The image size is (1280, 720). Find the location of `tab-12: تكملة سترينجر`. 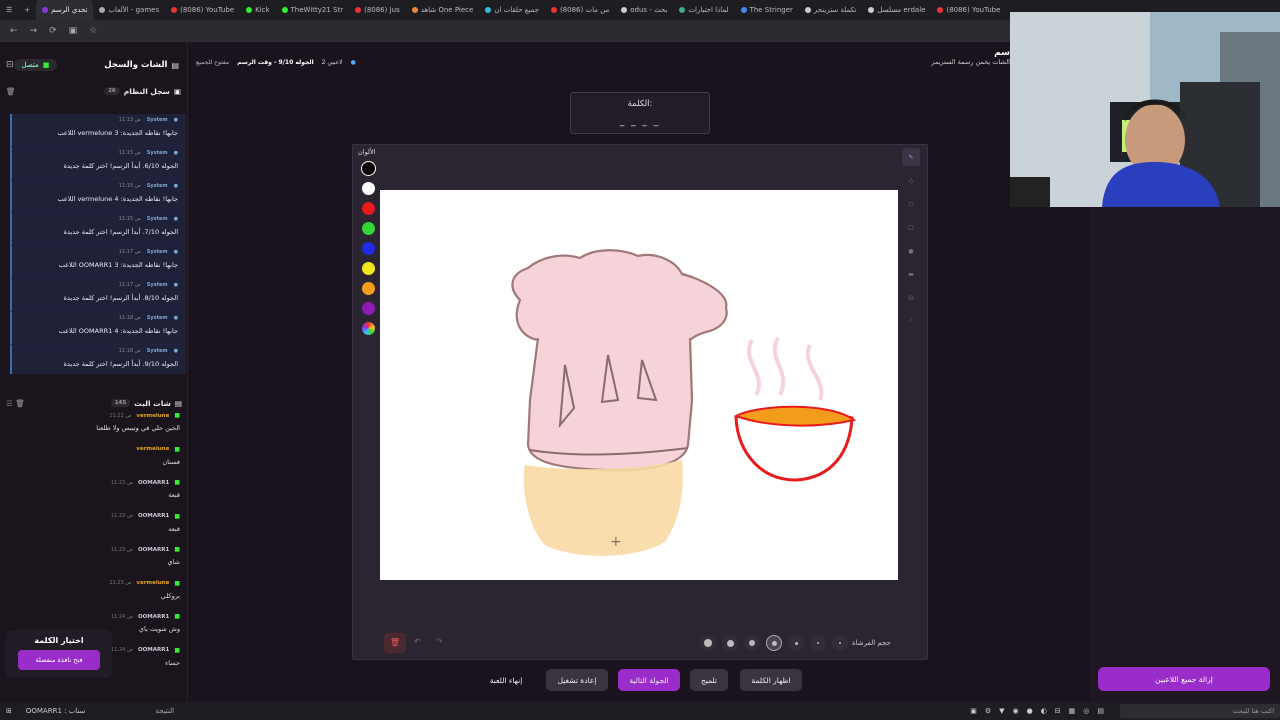

tab-12: تكملة سترينجر is located at coordinates (830, 10).